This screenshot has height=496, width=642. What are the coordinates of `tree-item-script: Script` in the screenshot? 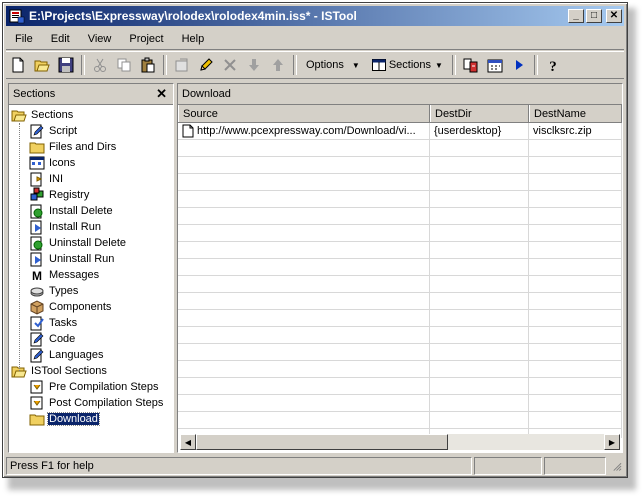 It's located at (91, 131).